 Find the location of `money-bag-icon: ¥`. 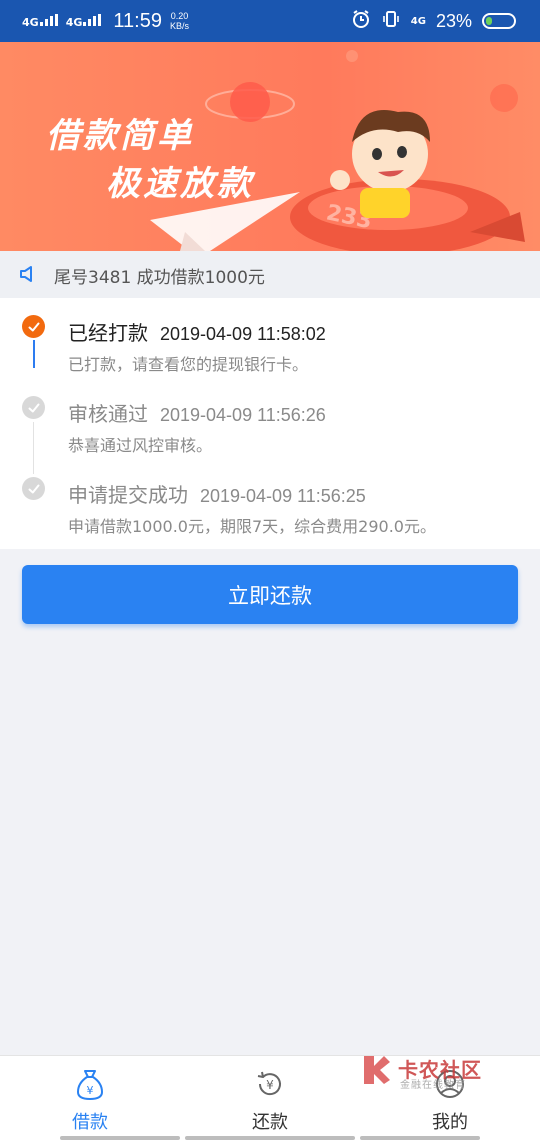

money-bag-icon: ¥ is located at coordinates (90, 1087).